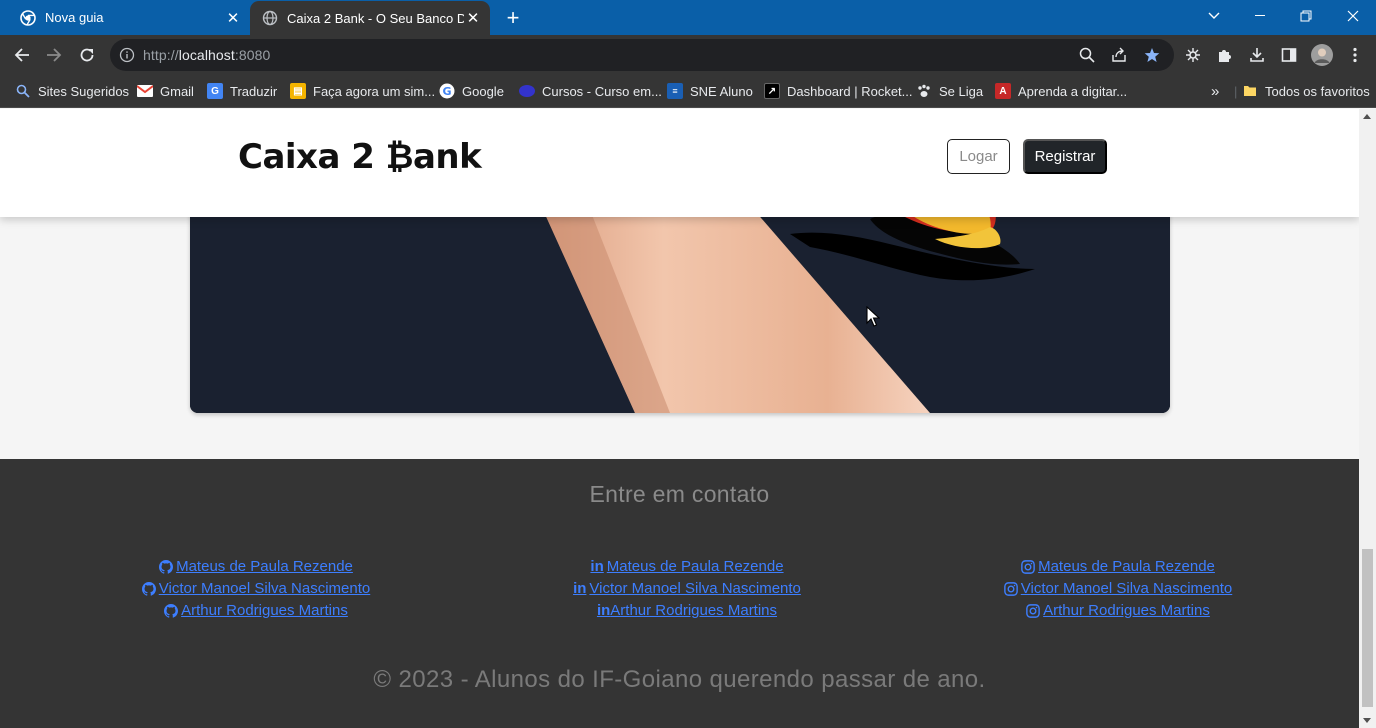  Describe the element at coordinates (527, 91) in the screenshot. I see `cursos-icon` at that location.